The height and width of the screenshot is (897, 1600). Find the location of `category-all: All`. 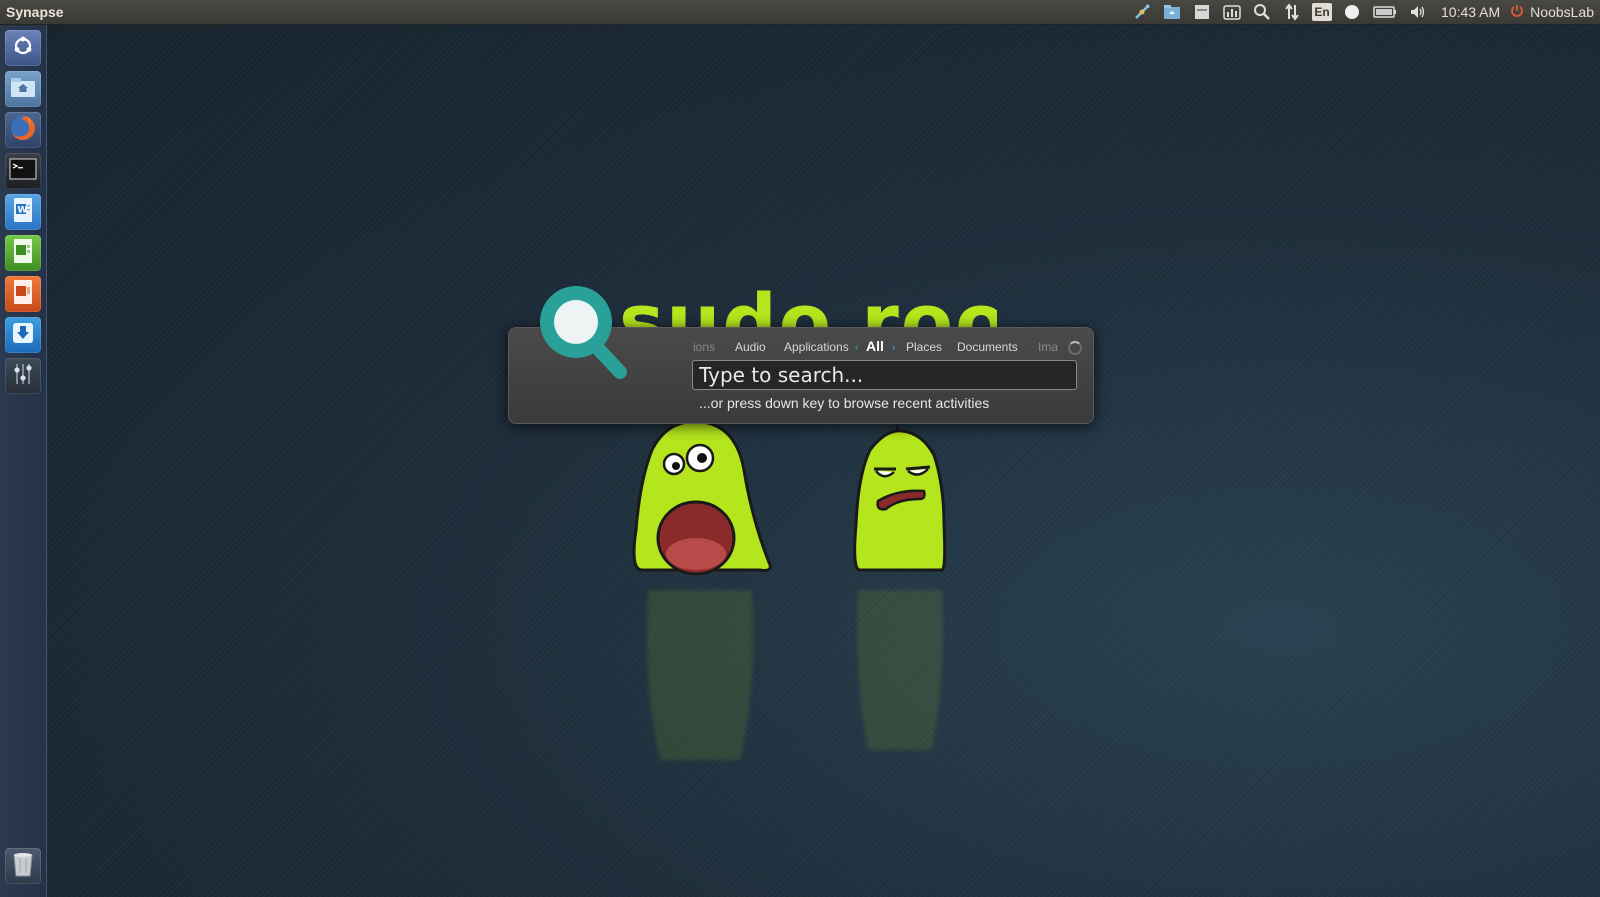

category-all: All is located at coordinates (875, 347).